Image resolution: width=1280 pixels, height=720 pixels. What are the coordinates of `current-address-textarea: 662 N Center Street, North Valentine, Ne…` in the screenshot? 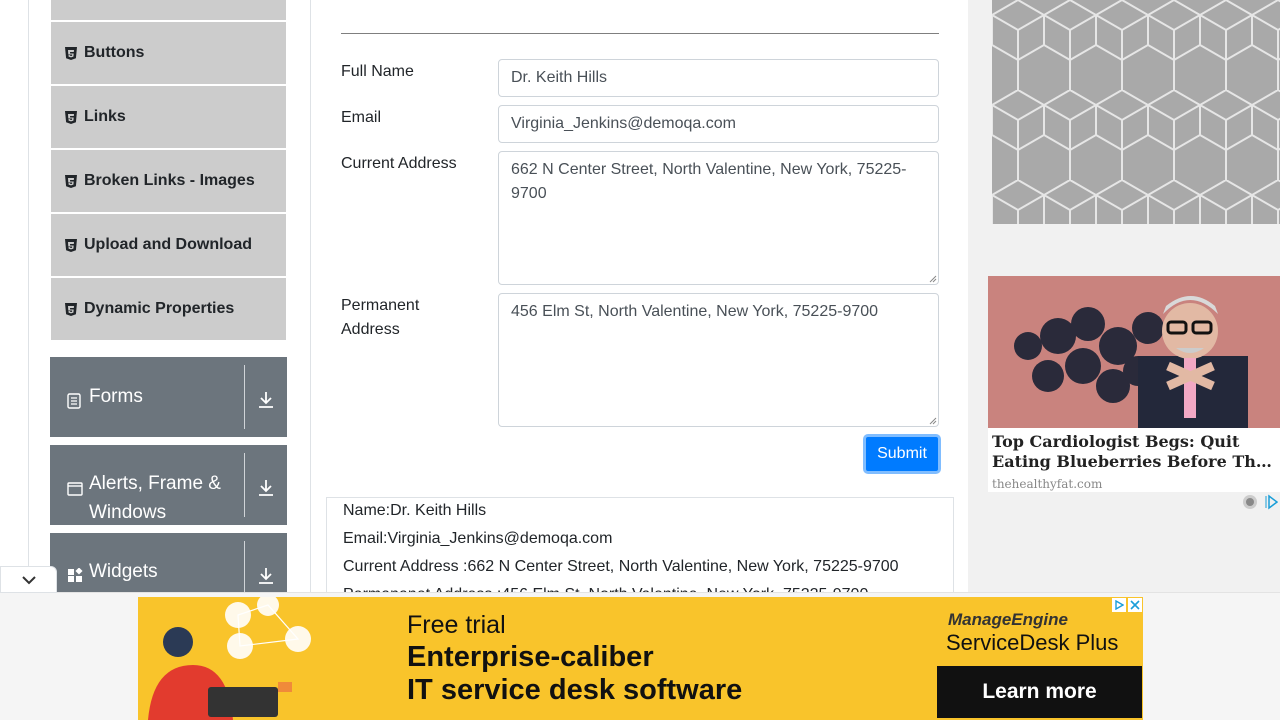 It's located at (718, 218).